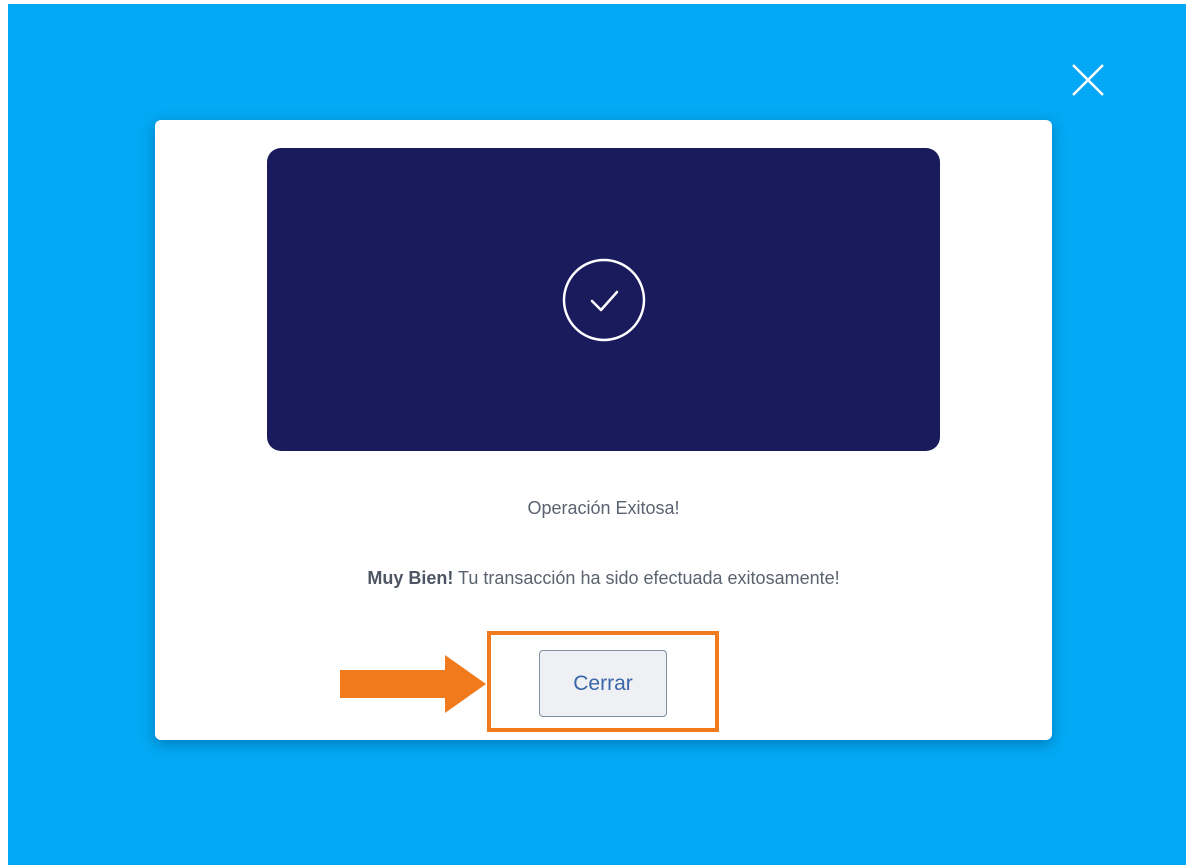  Describe the element at coordinates (603, 683) in the screenshot. I see `close-button: Cerrar` at that location.